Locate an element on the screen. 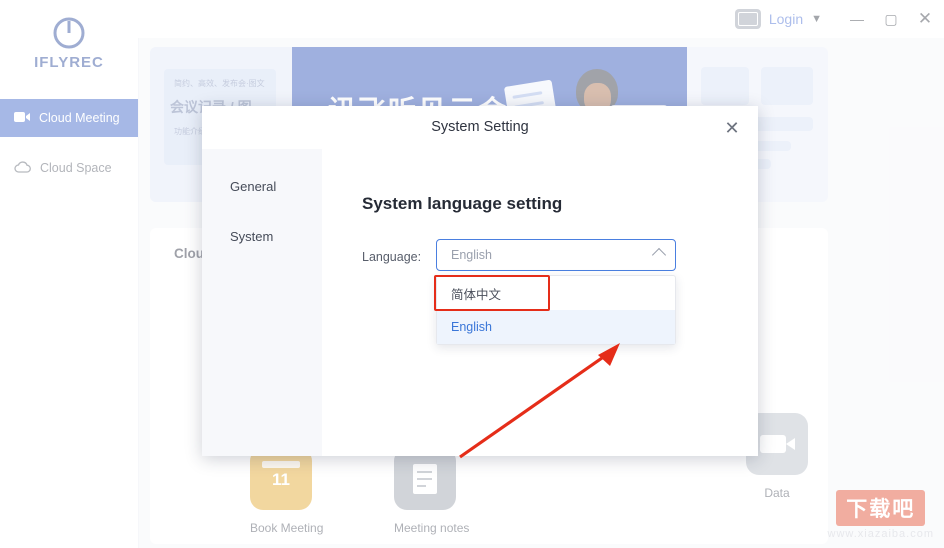 This screenshot has height=548, width=944. dialog-nav: General System is located at coordinates (262, 302).